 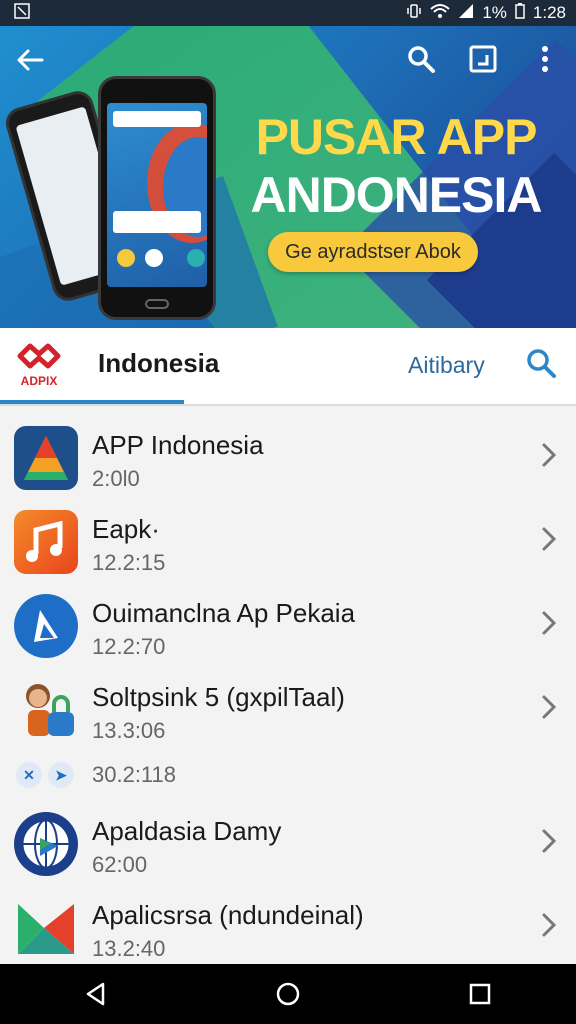 I want to click on list-item: Apalicsrsa (ndundeinal) 13.2:40, so click(x=288, y=925).